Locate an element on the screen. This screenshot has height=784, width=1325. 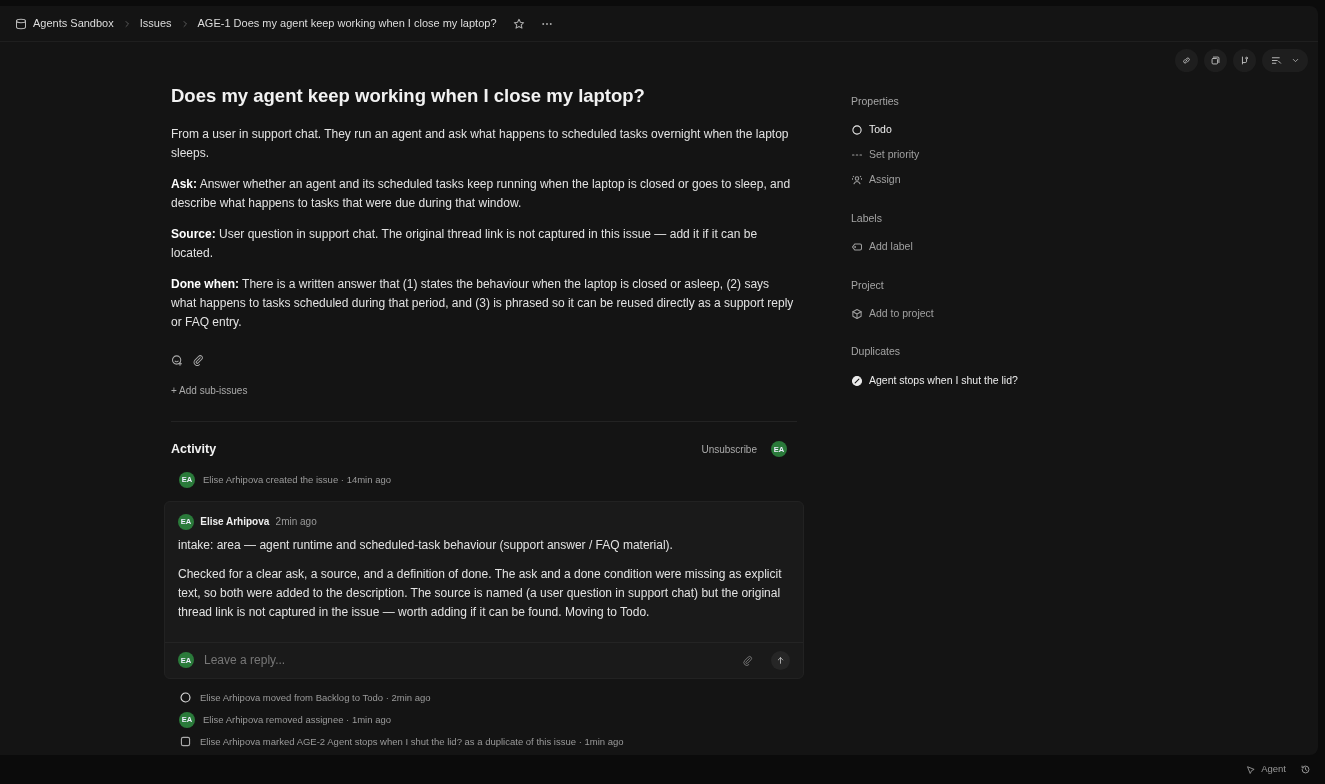
sidebar-item: Add label is located at coordinates (882, 247).